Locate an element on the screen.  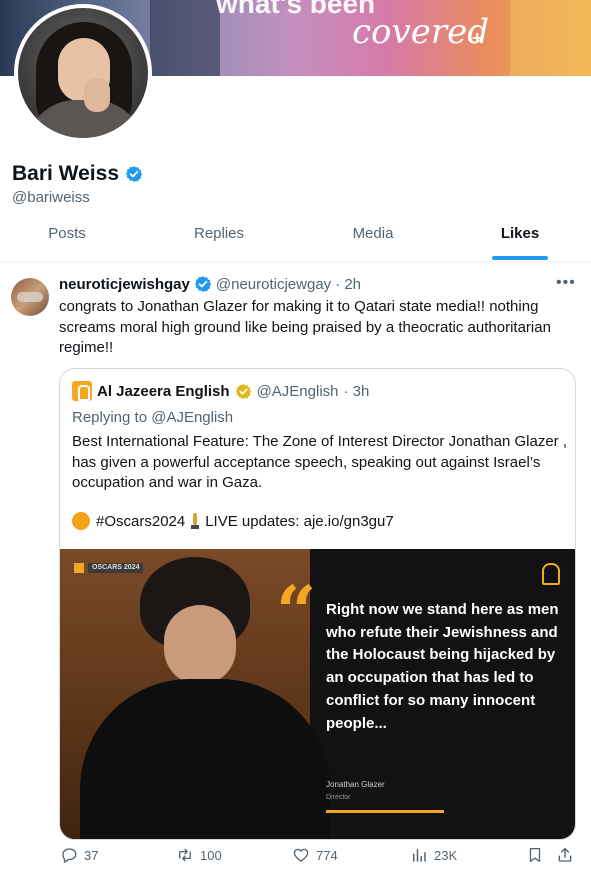
more-horizontal-icon: ••• is located at coordinates (566, 283).